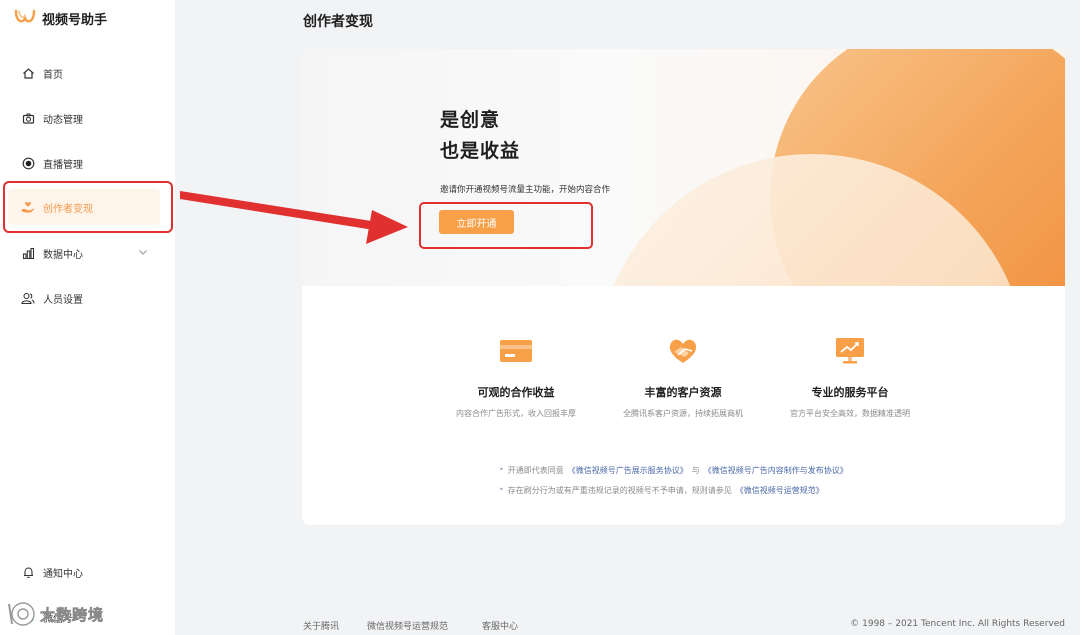  I want to click on app-logo: 视频号助手, so click(60, 18).